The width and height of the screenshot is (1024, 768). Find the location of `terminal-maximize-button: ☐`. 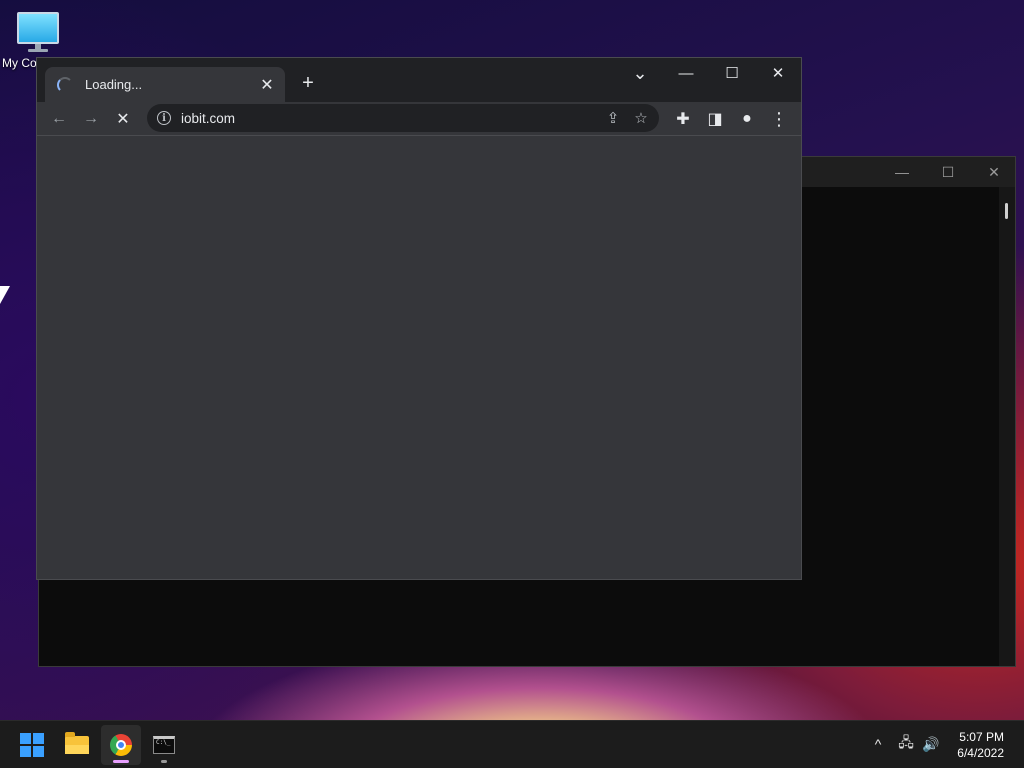

terminal-maximize-button: ☐ is located at coordinates (948, 172).